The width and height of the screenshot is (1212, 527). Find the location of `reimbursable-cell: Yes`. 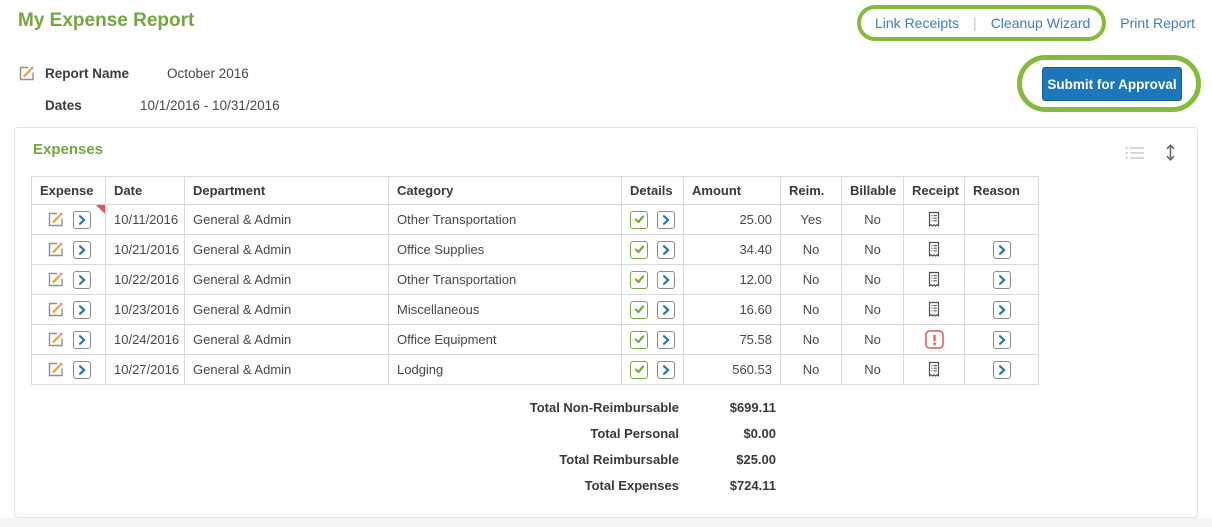

reimbursable-cell: Yes is located at coordinates (811, 219).